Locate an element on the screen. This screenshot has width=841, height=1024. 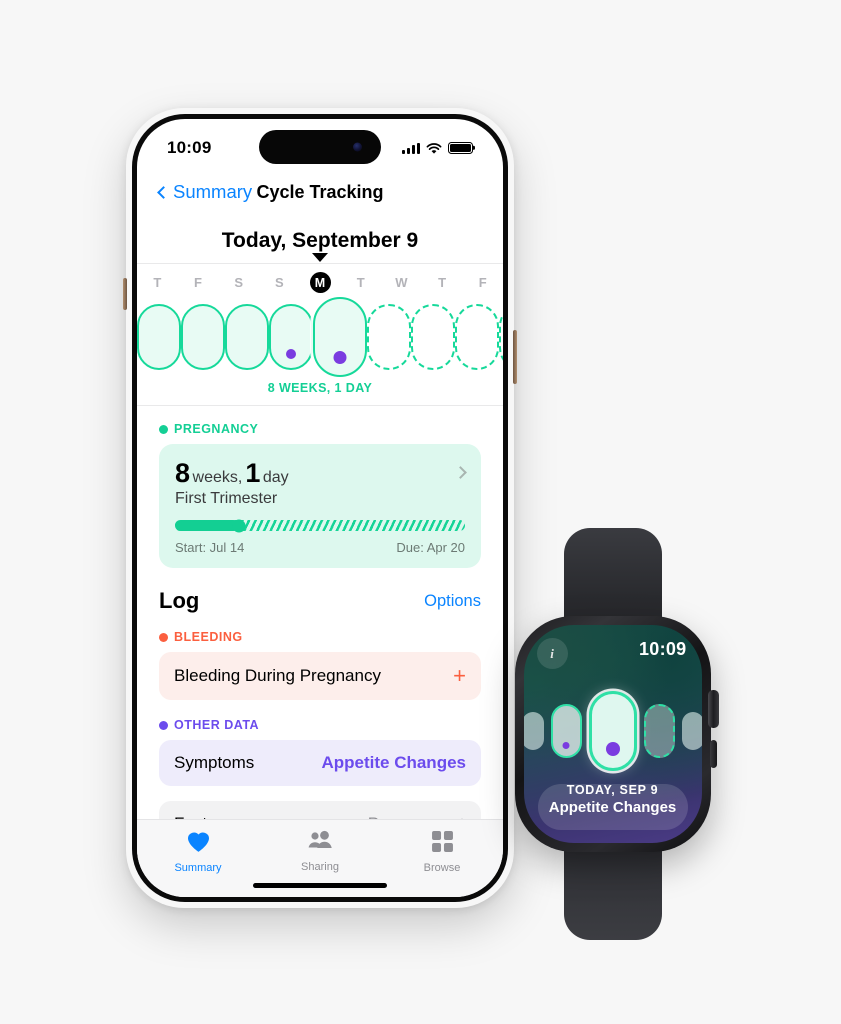
tab-sharing: Sharing is located at coordinates (320, 851).